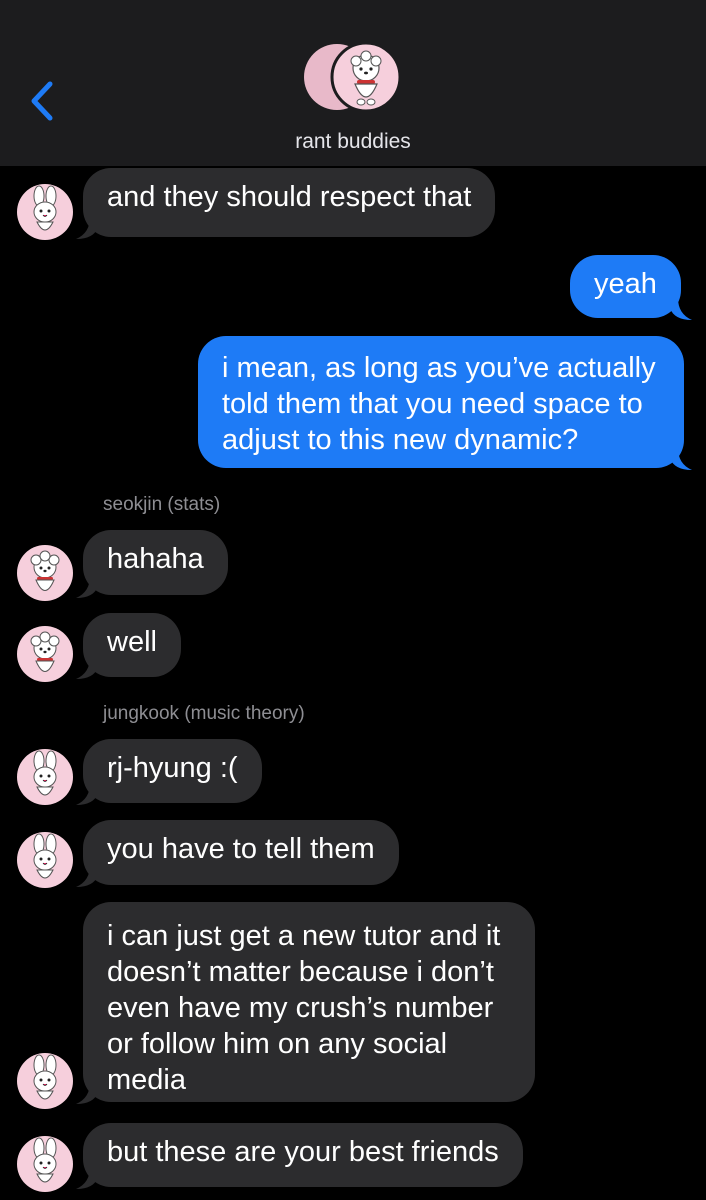 This screenshot has height=1200, width=706. What do you see at coordinates (353, 142) in the screenshot?
I see `group-name: rant buddies` at bounding box center [353, 142].